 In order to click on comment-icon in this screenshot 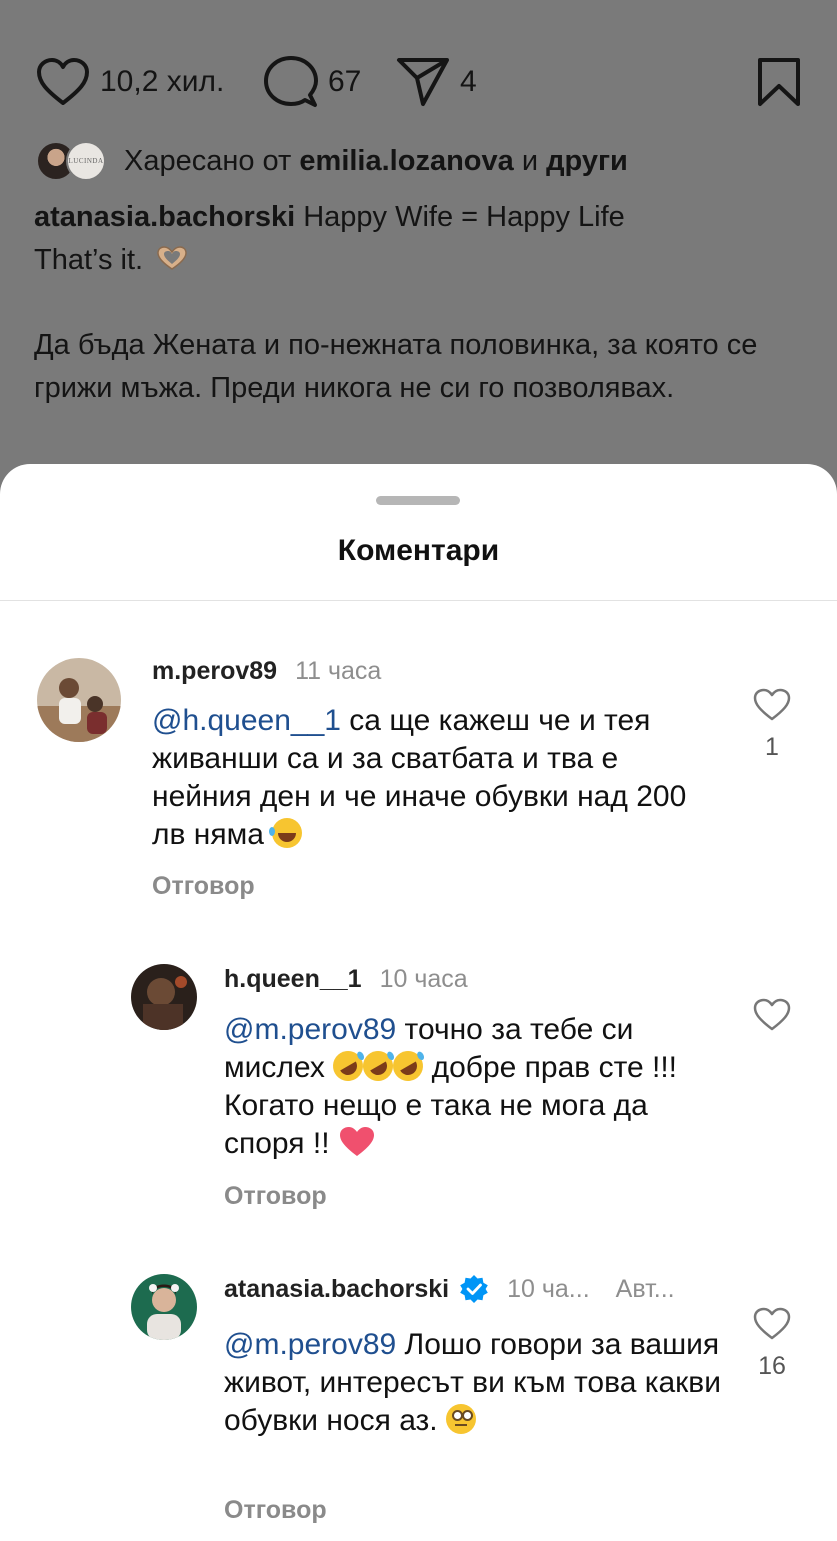, I will do `click(291, 81)`.